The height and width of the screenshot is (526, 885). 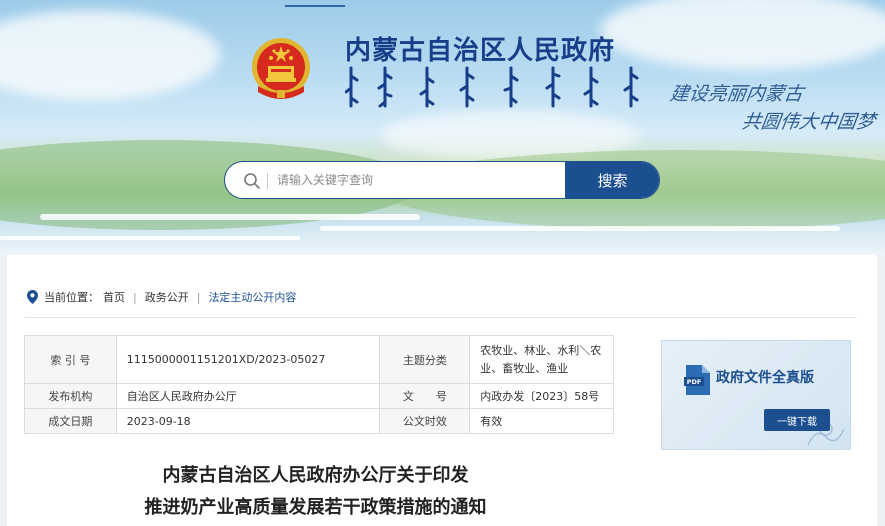 I want to click on meta-value: 内政办发〔2023〕58号, so click(x=541, y=396).